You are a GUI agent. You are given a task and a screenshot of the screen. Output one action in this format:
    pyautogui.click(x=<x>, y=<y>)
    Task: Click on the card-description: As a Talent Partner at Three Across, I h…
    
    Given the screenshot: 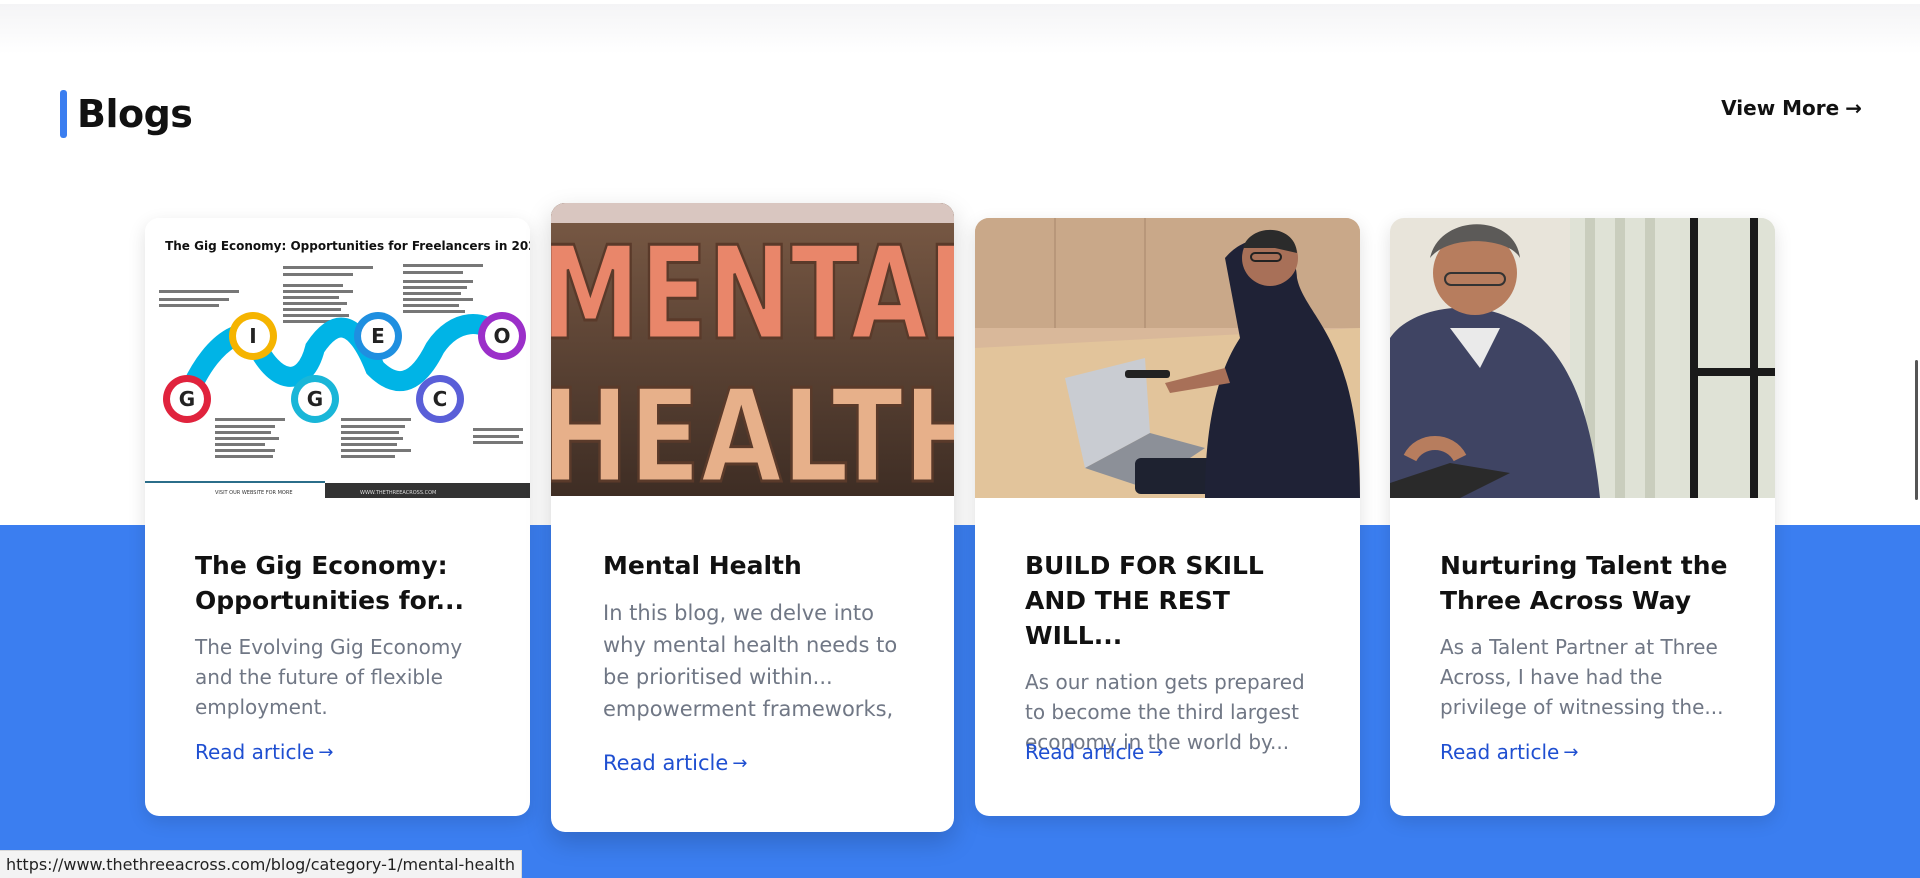 What is the action you would take?
    pyautogui.click(x=1582, y=677)
    